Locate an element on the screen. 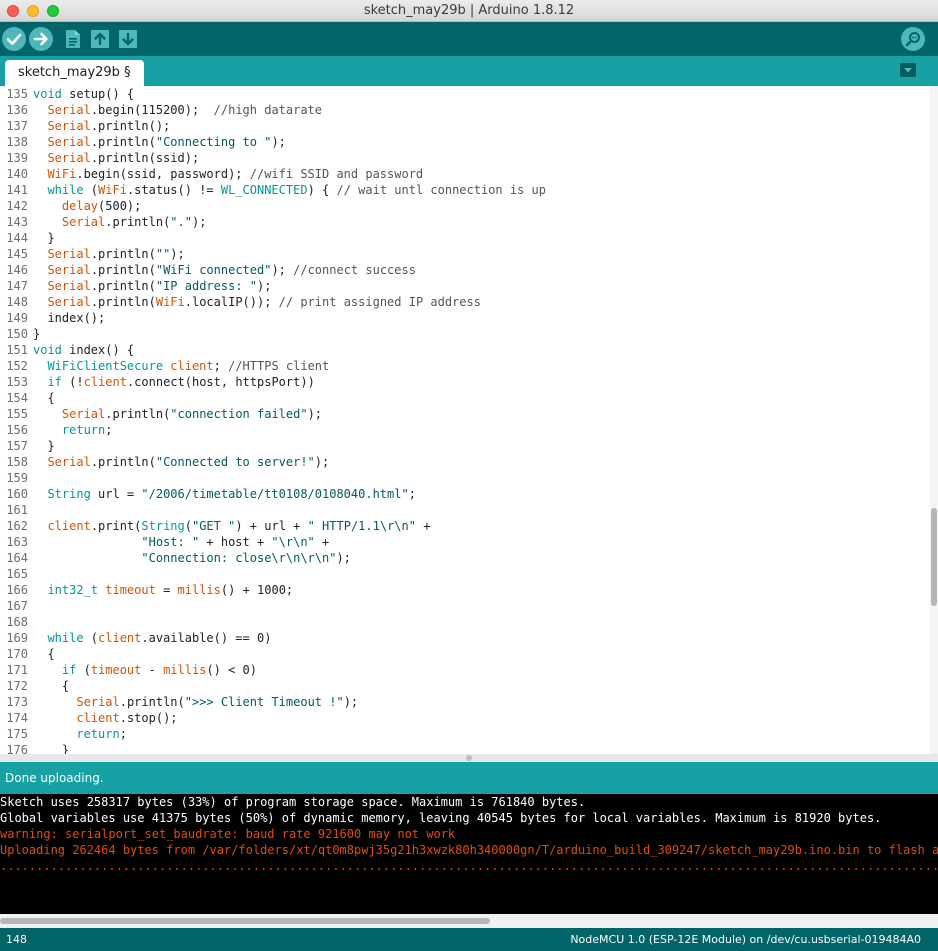 The width and height of the screenshot is (938, 951). line-number: 156 is located at coordinates (17, 430).